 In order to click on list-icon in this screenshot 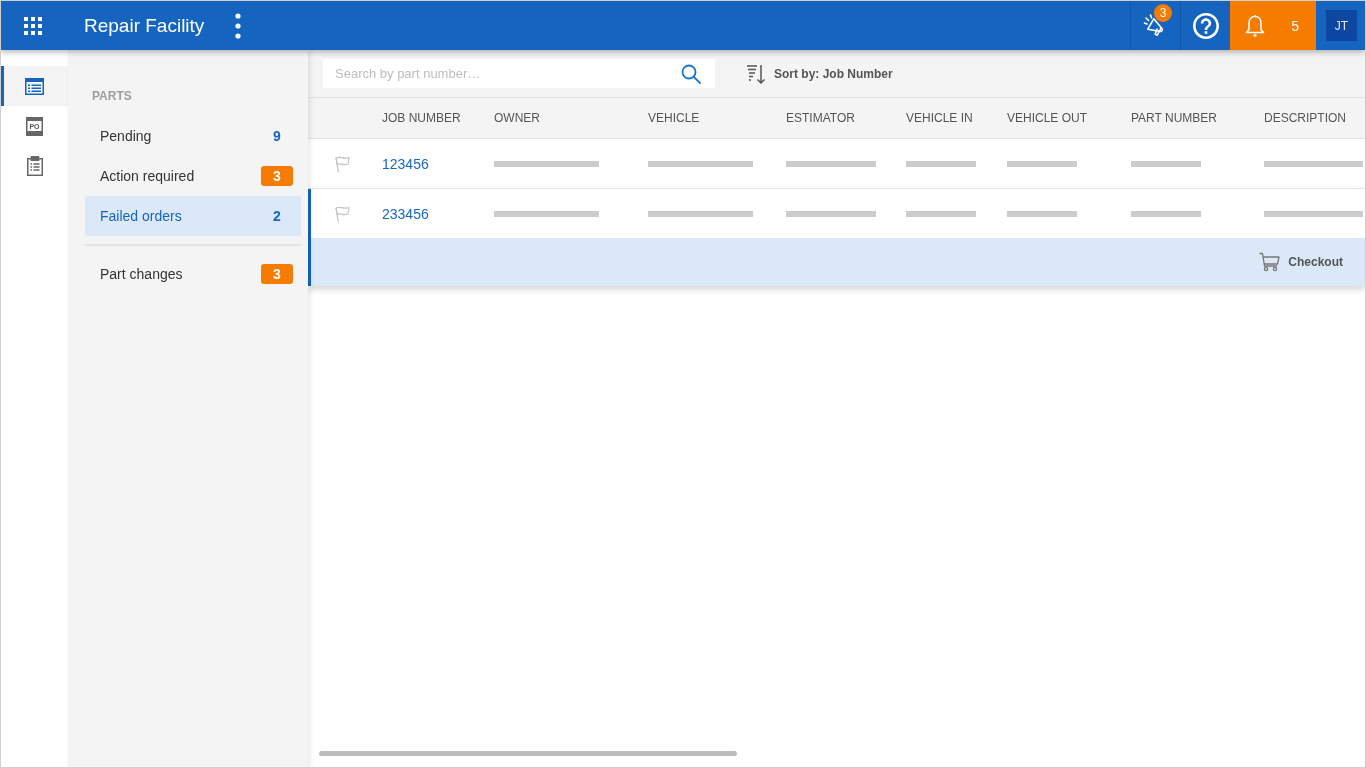, I will do `click(34, 86)`.